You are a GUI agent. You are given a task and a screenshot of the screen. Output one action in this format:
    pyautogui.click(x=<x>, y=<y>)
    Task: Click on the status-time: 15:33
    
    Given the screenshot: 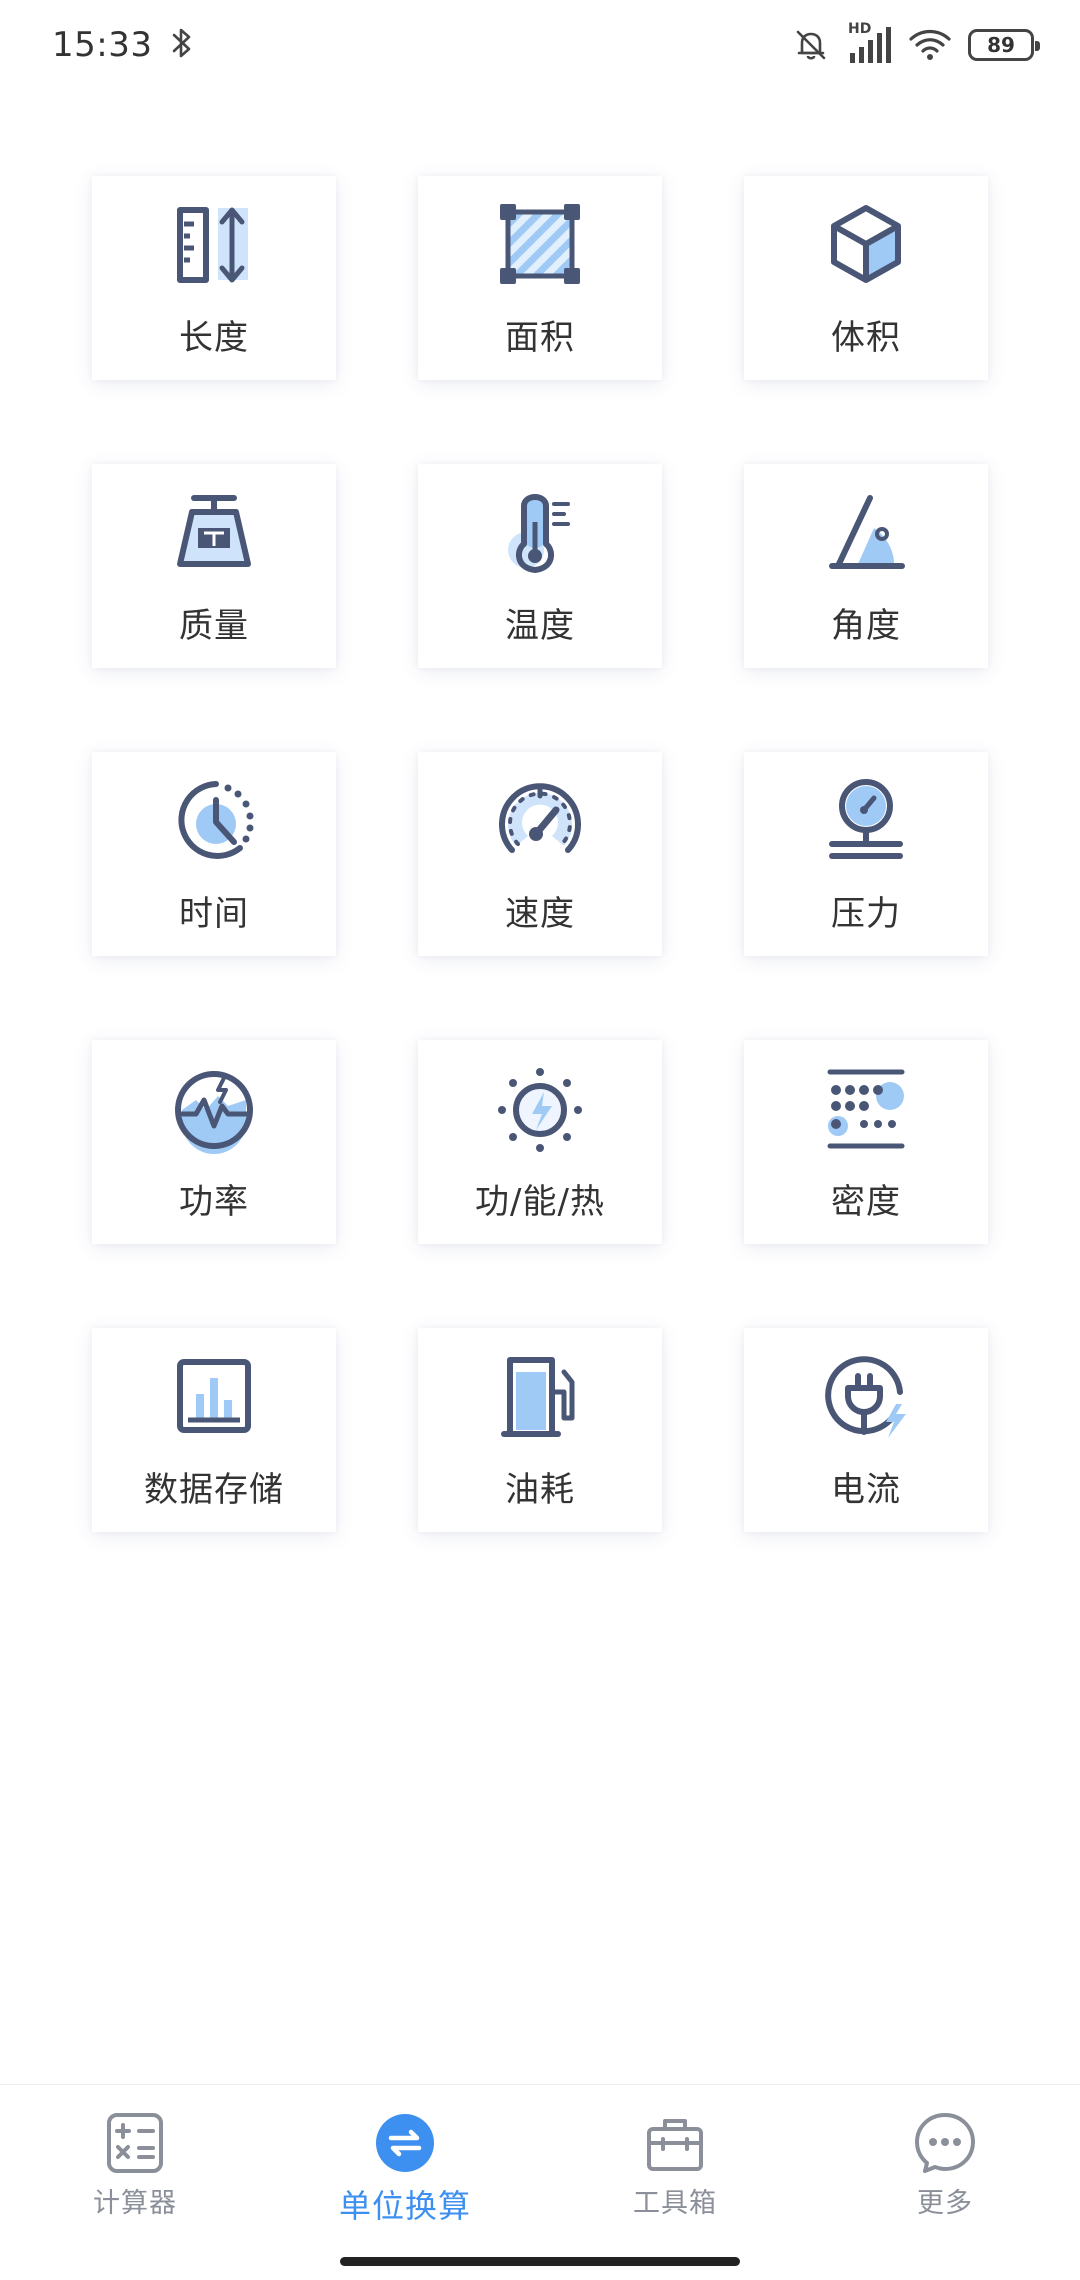 What is the action you would take?
    pyautogui.click(x=102, y=45)
    